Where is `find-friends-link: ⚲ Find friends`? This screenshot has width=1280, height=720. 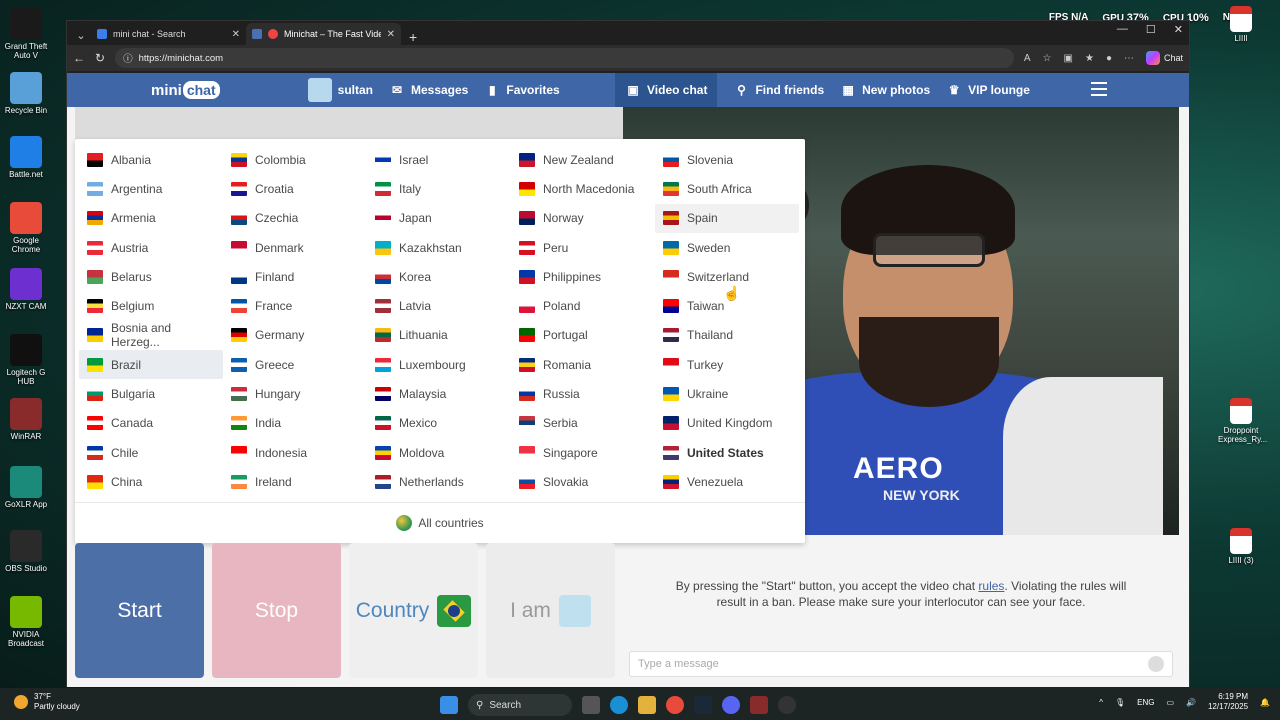 find-friends-link: ⚲ Find friends is located at coordinates (778, 90).